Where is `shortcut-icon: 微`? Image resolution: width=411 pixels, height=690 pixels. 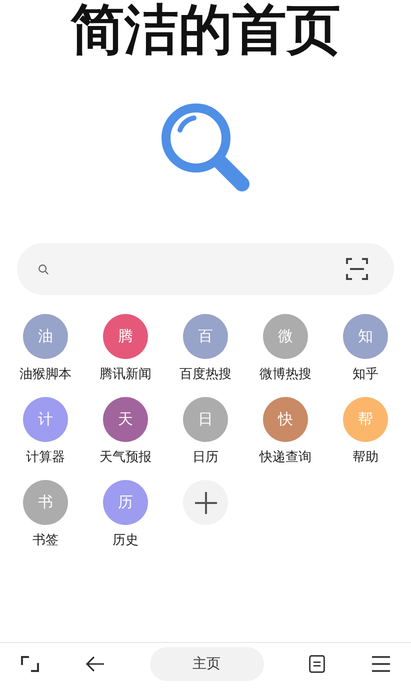
shortcut-icon: 微 is located at coordinates (285, 336).